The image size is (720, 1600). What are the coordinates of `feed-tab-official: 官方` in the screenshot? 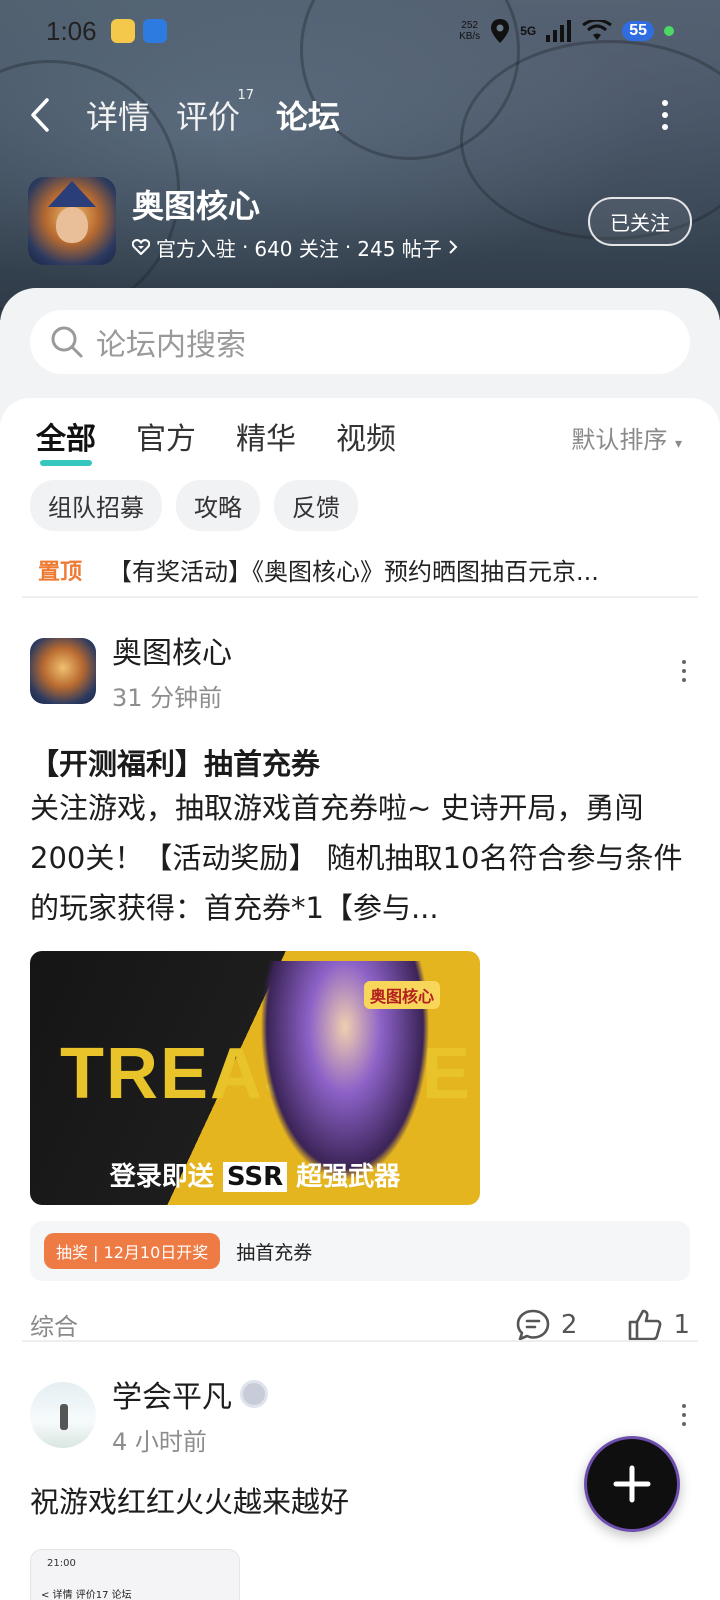 It's located at (166, 436).